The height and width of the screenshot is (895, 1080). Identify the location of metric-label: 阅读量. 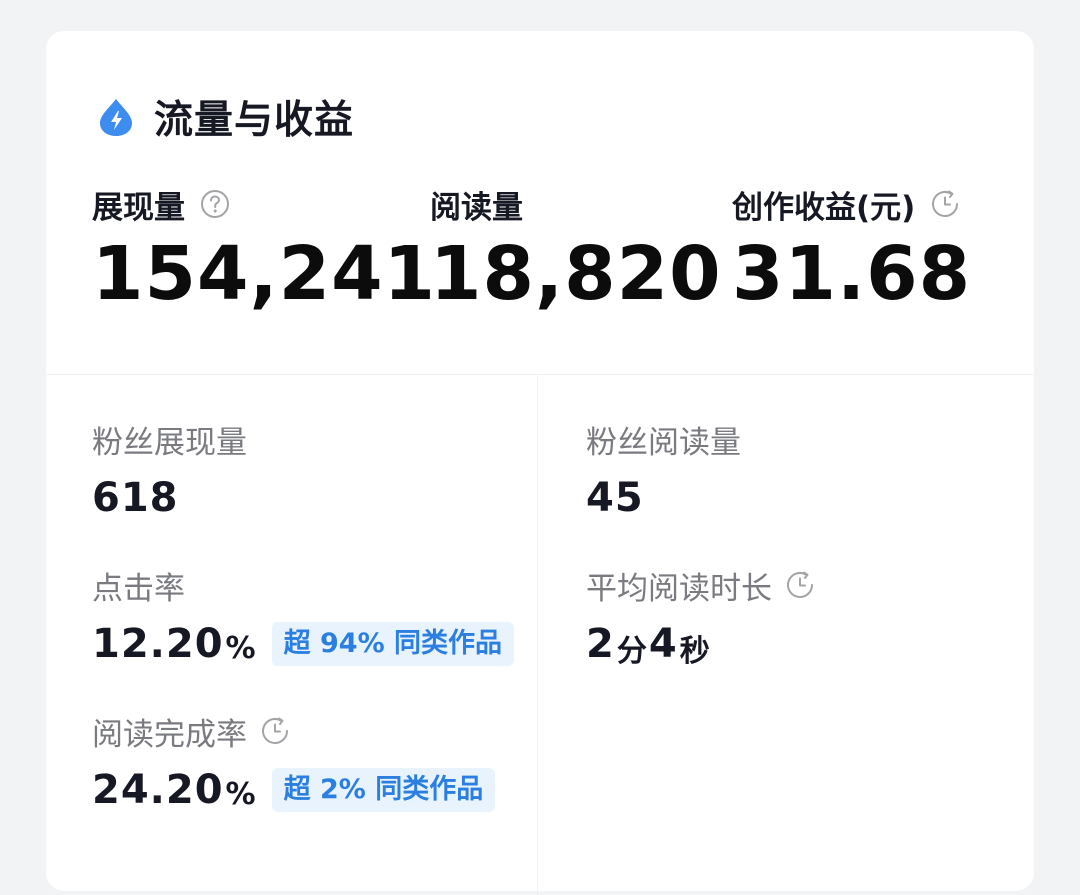
(476, 207).